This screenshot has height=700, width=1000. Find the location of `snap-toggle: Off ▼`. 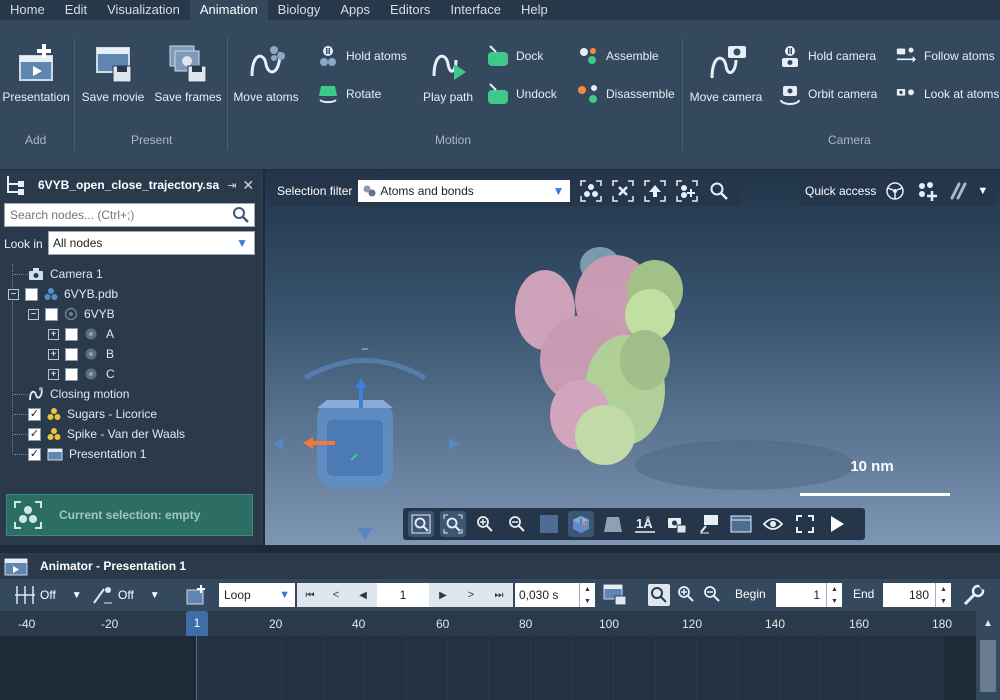

snap-toggle: Off ▼ is located at coordinates (48, 595).